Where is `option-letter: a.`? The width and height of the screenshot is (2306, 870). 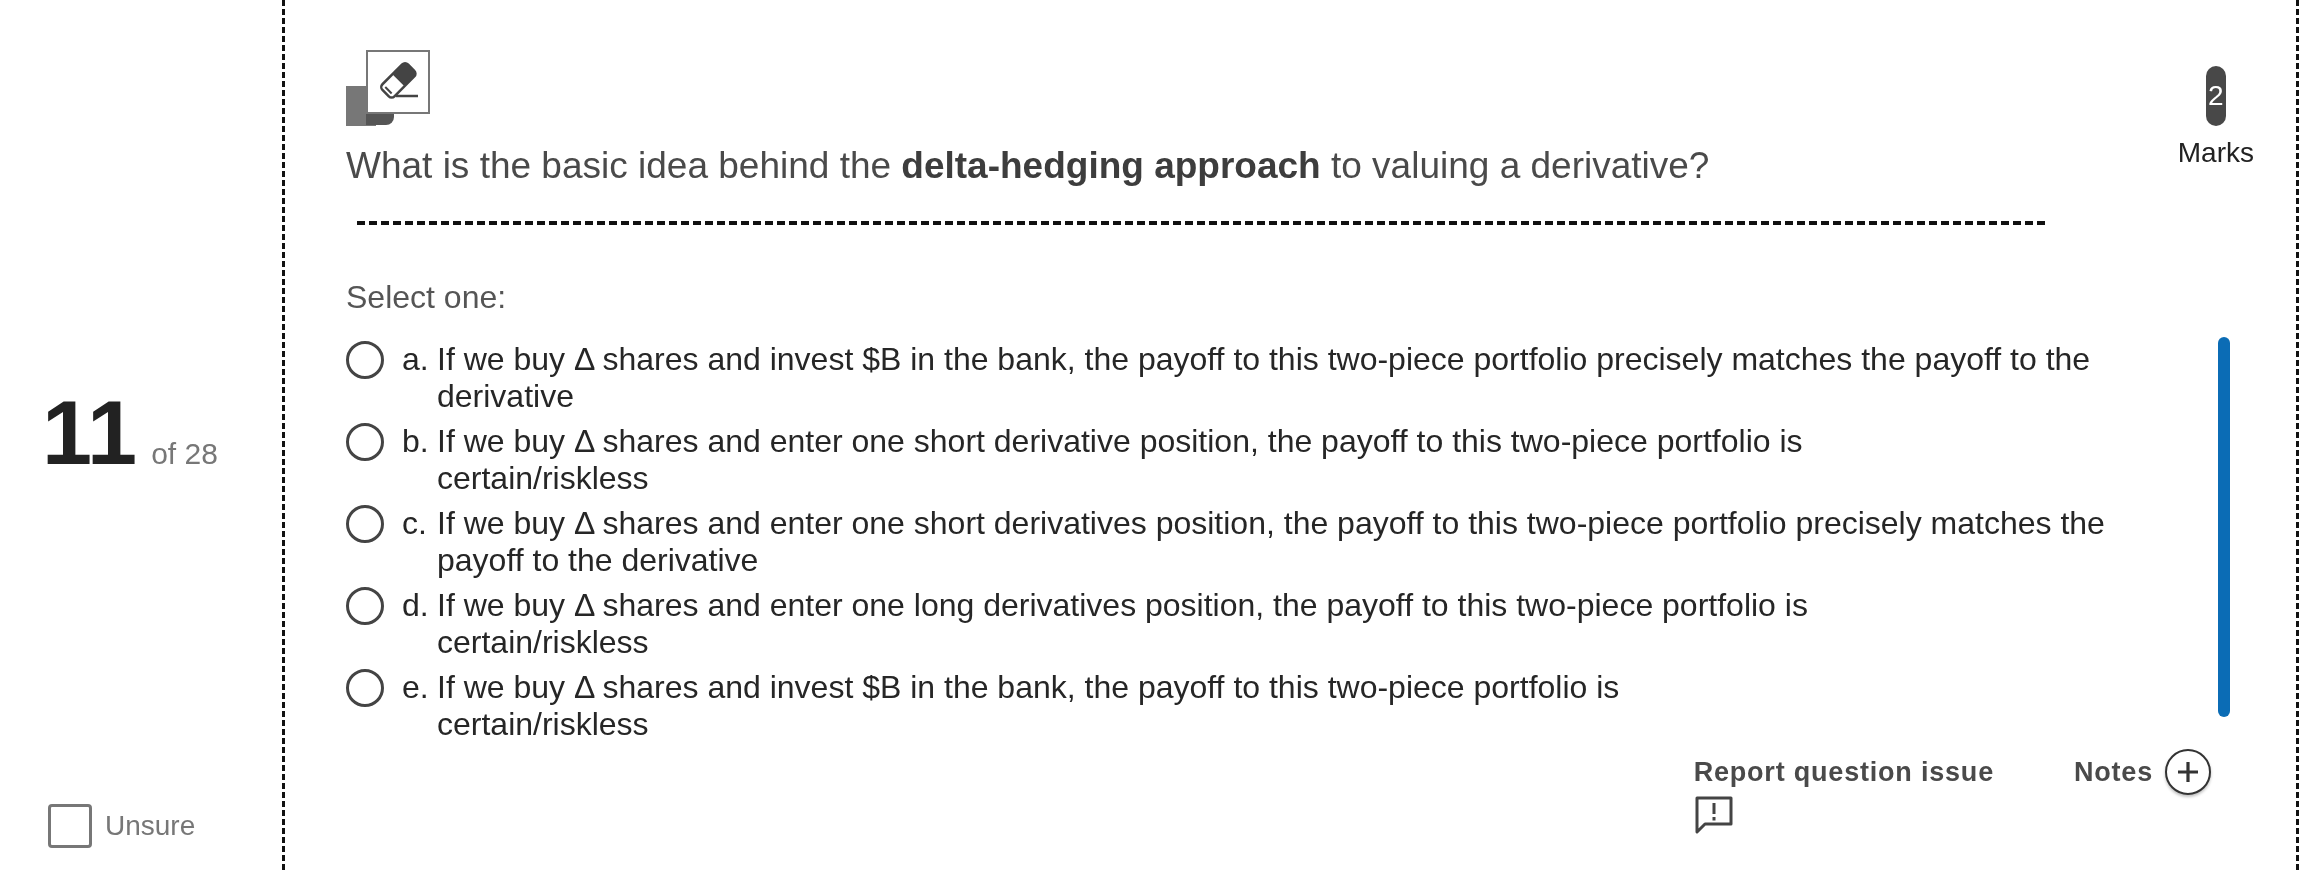 option-letter: a. is located at coordinates (416, 359).